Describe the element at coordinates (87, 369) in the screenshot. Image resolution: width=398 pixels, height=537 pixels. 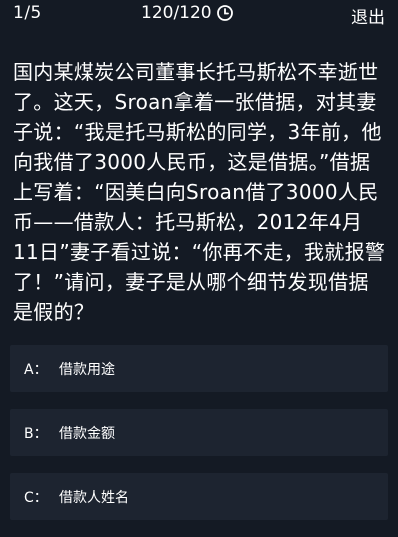
I see `option-text: 借款用途` at that location.